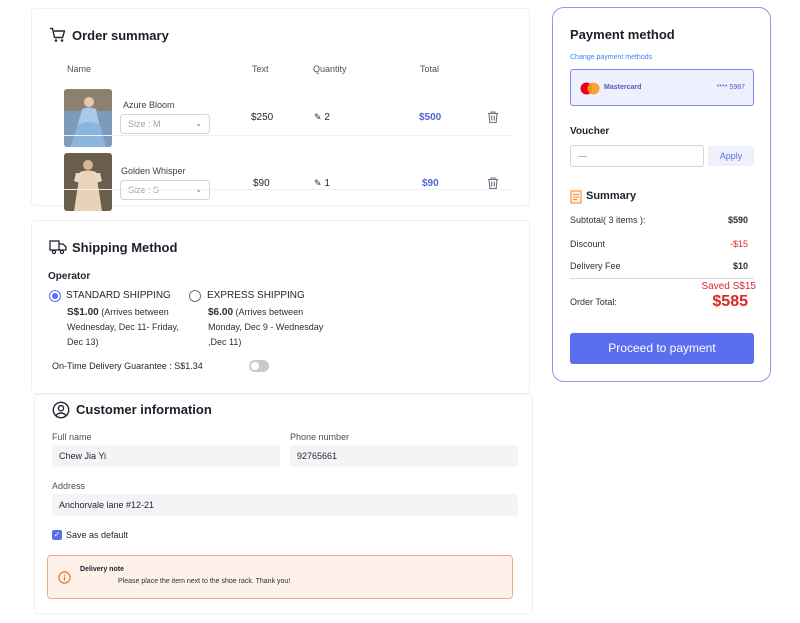 This screenshot has width=800, height=623. Describe the element at coordinates (195, 296) in the screenshot. I see `radio-express-shipping` at that location.